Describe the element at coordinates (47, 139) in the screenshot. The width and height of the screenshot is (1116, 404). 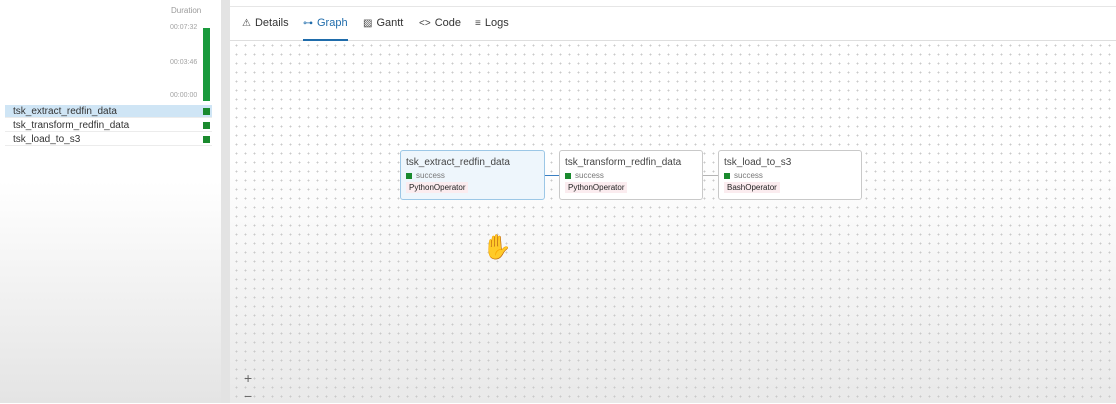
I see `task-name: tsk_load_to_s3` at that location.